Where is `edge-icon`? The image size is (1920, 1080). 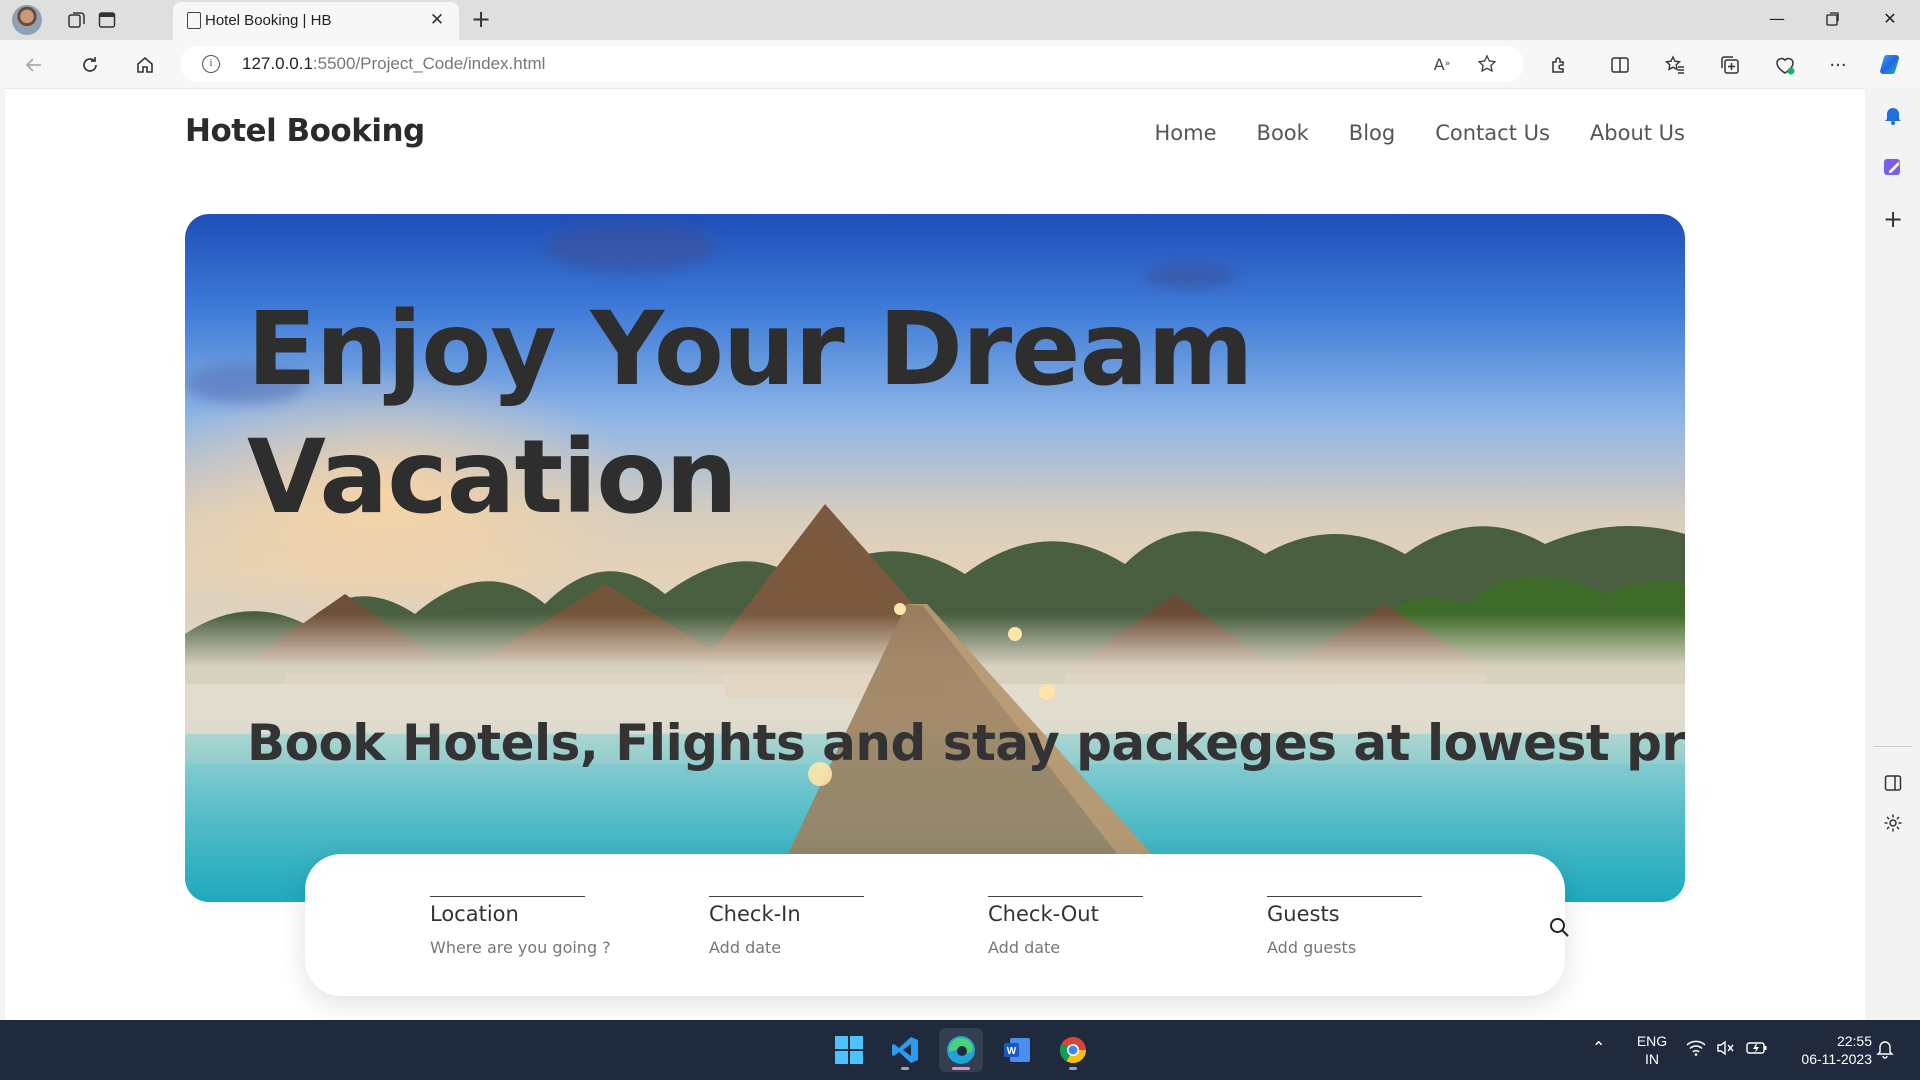 edge-icon is located at coordinates (961, 1050).